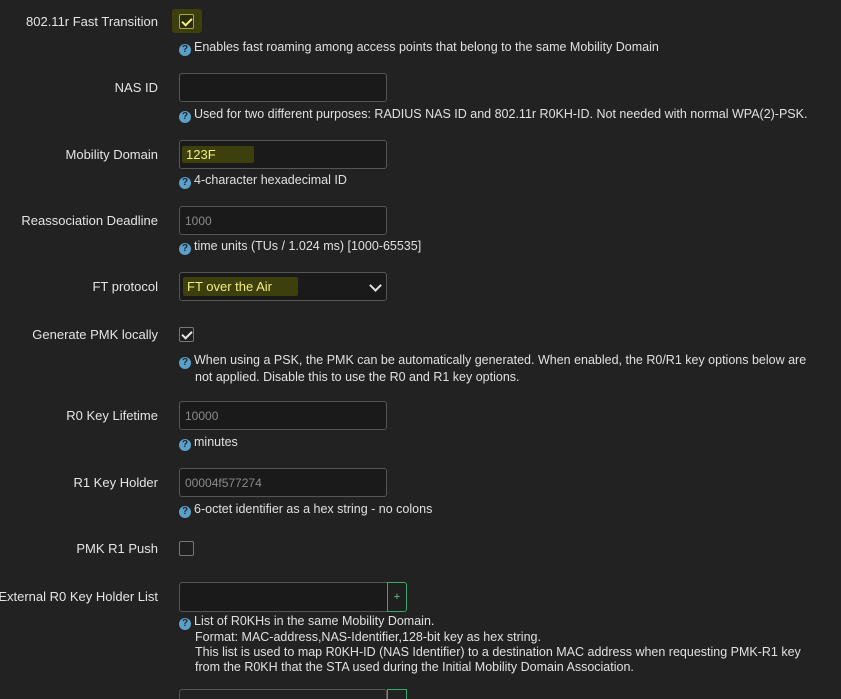 The height and width of the screenshot is (699, 841). I want to click on r1-key-holder-label: R1 Key Holder, so click(115, 482).